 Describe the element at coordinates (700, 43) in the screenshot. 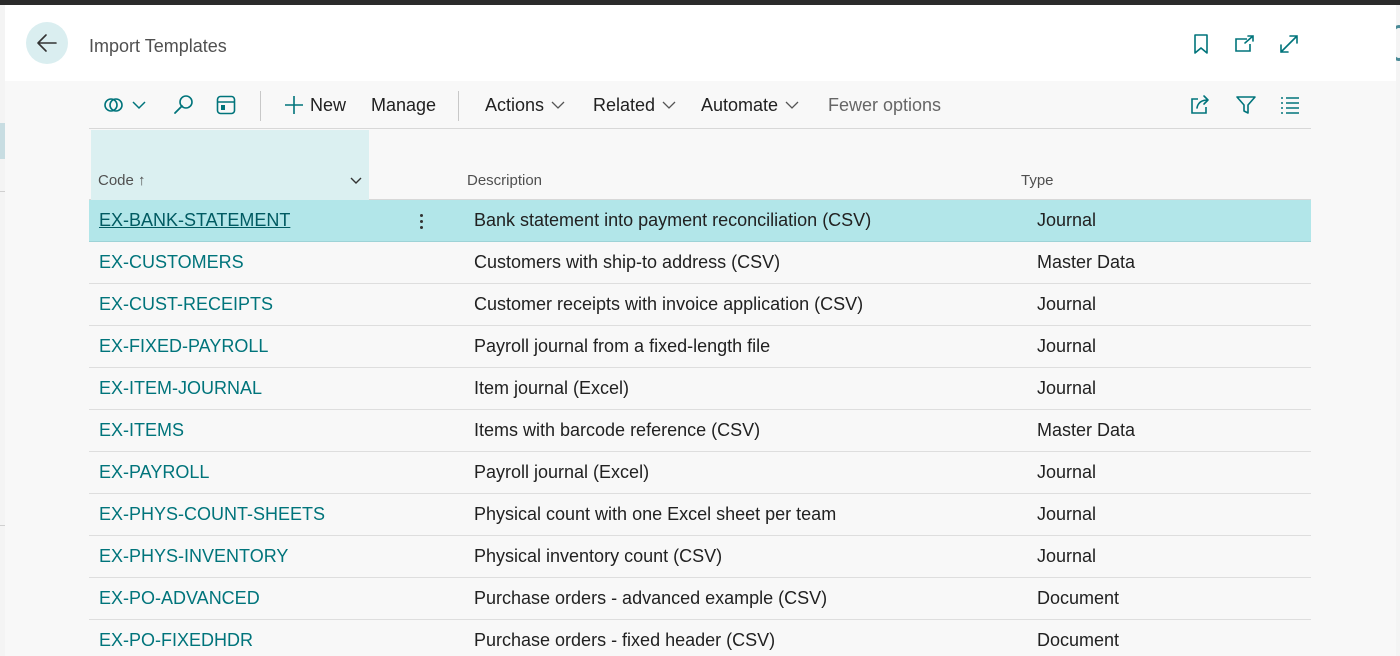

I see `dialog-header: Import Templates` at that location.